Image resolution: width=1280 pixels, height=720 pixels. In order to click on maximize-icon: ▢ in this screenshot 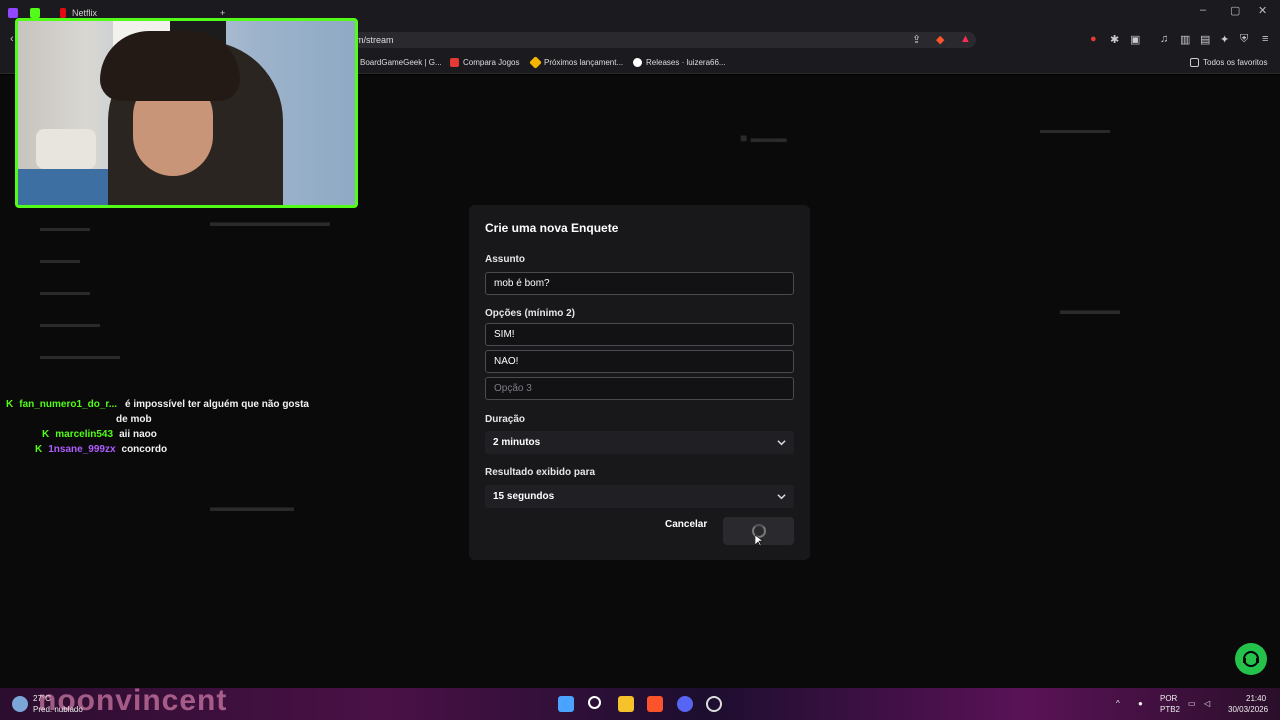, I will do `click(1235, 10)`.